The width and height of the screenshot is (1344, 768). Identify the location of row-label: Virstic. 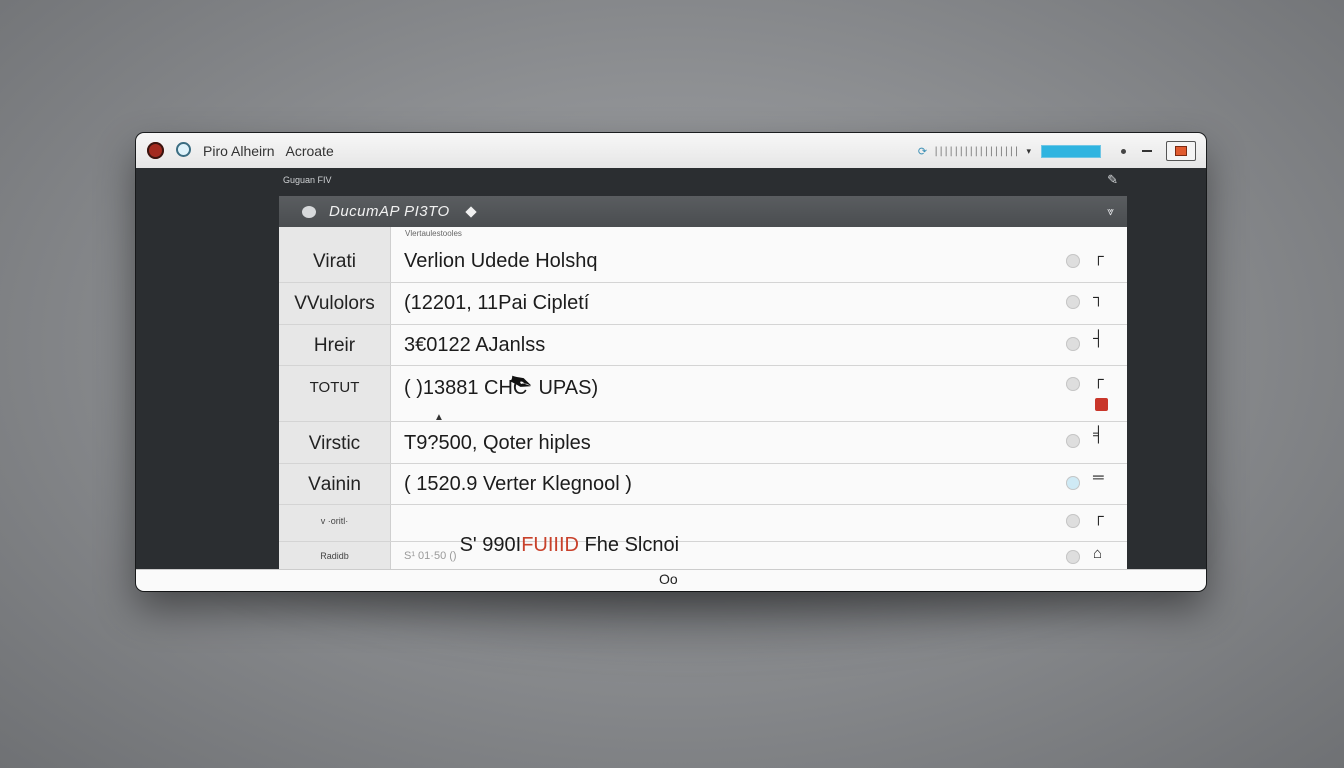
(334, 443).